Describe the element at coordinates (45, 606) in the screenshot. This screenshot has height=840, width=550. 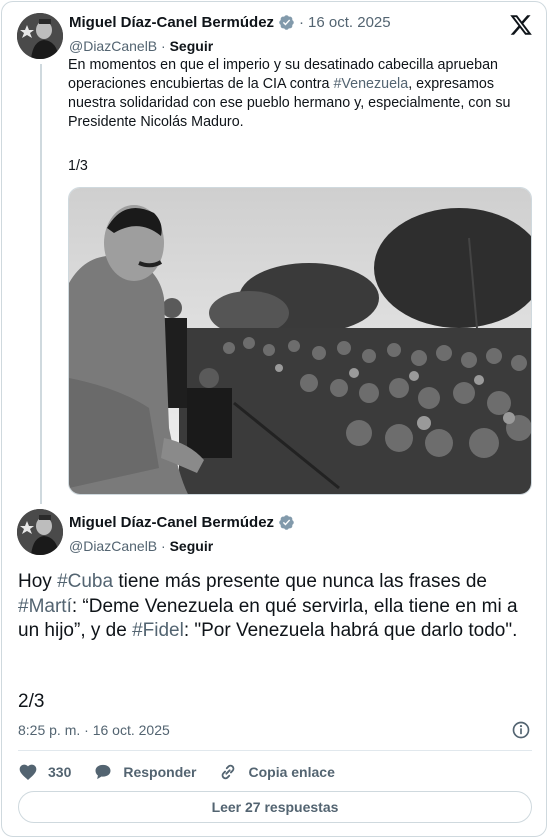
I see `hashtag-link: #Martí` at that location.